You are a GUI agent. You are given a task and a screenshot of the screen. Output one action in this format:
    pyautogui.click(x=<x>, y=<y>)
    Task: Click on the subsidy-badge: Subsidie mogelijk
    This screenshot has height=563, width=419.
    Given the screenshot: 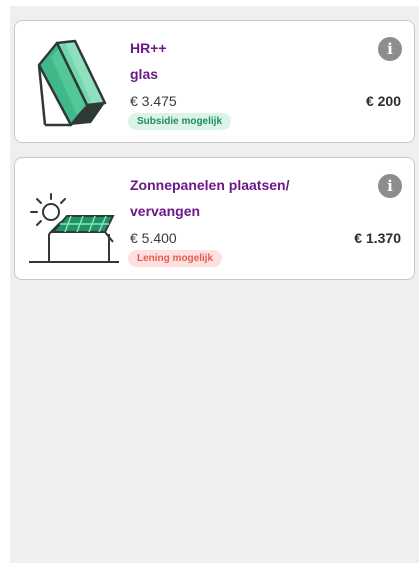 What is the action you would take?
    pyautogui.click(x=180, y=121)
    